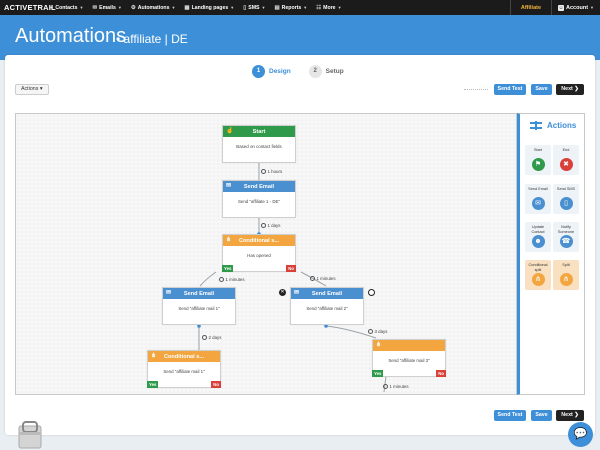 The height and width of the screenshot is (450, 600). I want to click on account-menu: ☺ Account ▼, so click(576, 7).